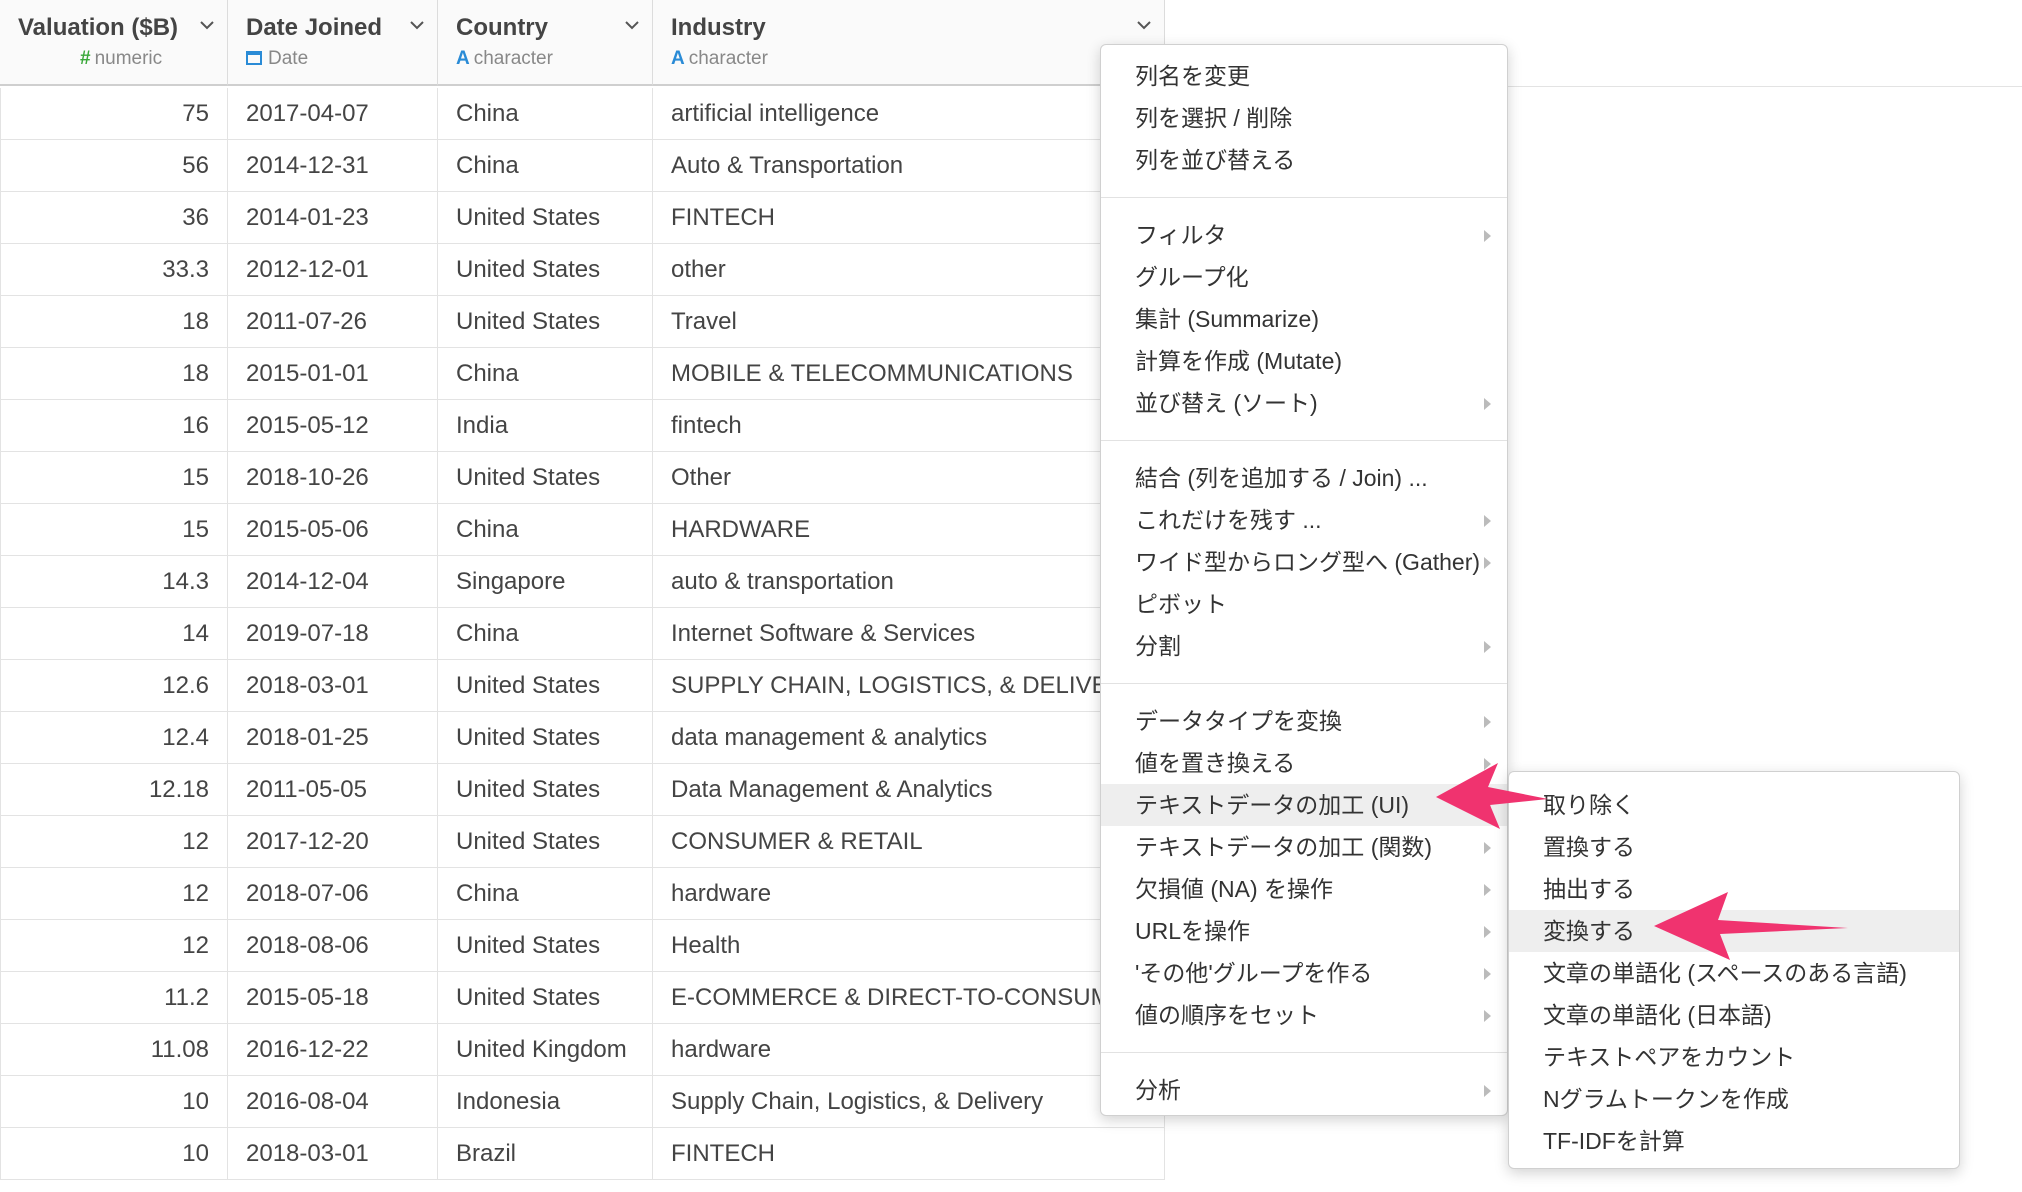 Image resolution: width=2022 pixels, height=1192 pixels. Describe the element at coordinates (909, 114) in the screenshot. I see `table-cell: artificial intelligence` at that location.